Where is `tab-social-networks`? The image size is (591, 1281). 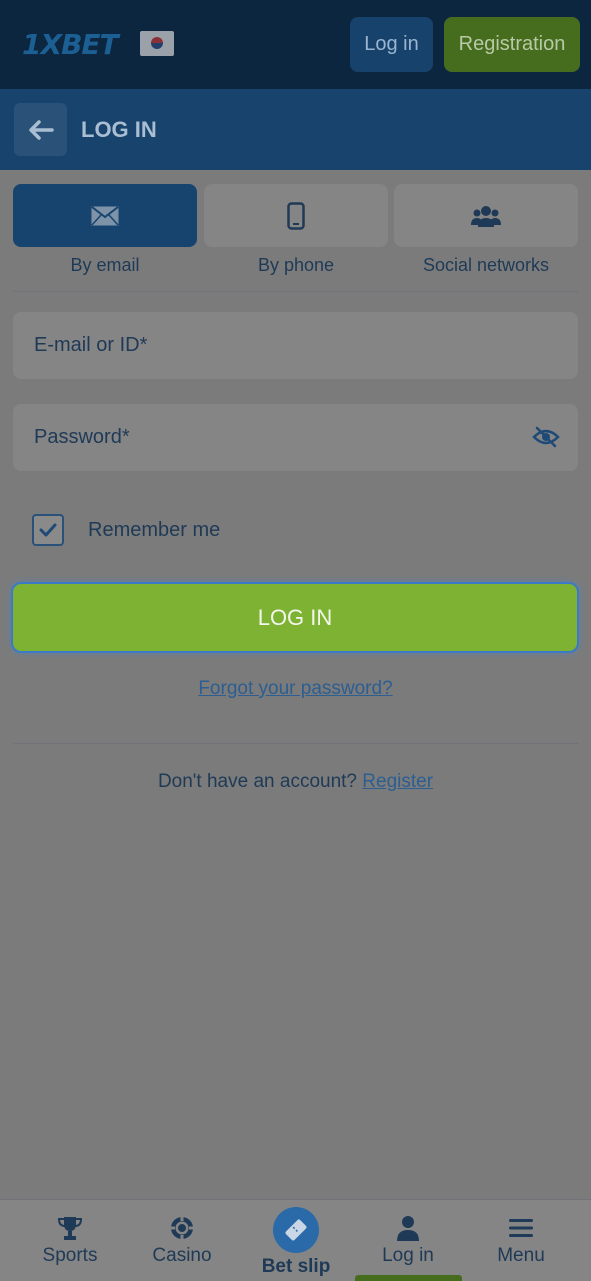 tab-social-networks is located at coordinates (486, 215).